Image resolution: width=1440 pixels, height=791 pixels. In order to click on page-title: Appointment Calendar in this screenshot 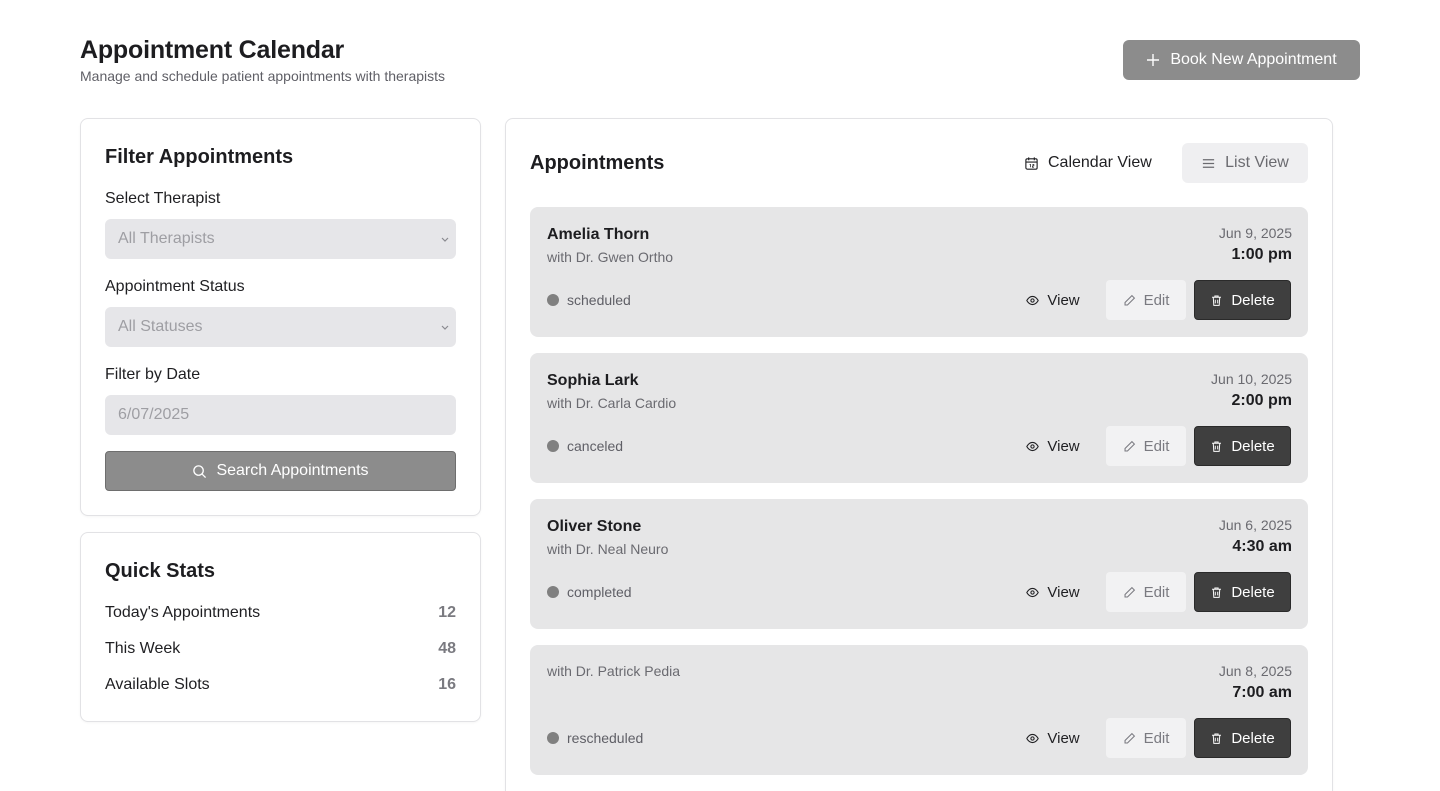, I will do `click(212, 50)`.